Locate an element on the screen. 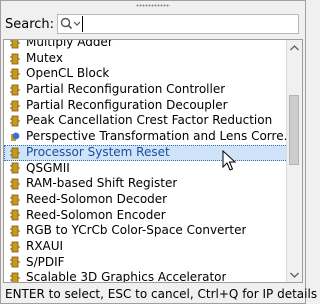 This screenshot has height=304, width=320. list-item-label: Mutex is located at coordinates (44, 57).